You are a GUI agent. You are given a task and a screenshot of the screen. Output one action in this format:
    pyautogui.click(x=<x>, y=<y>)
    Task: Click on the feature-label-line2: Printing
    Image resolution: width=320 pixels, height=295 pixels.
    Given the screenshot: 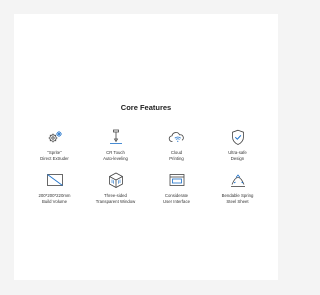 What is the action you would take?
    pyautogui.click(x=176, y=158)
    